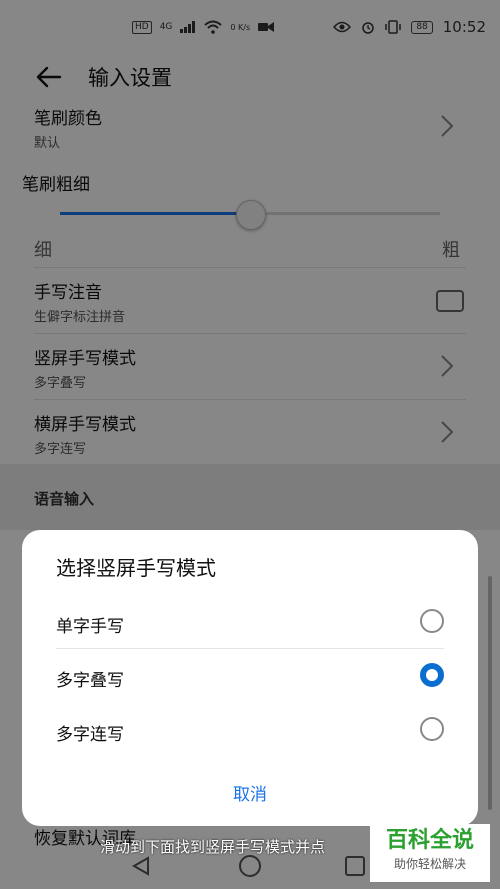 The width and height of the screenshot is (500, 889). Describe the element at coordinates (90, 681) in the screenshot. I see `option-label: 多字叠写` at that location.